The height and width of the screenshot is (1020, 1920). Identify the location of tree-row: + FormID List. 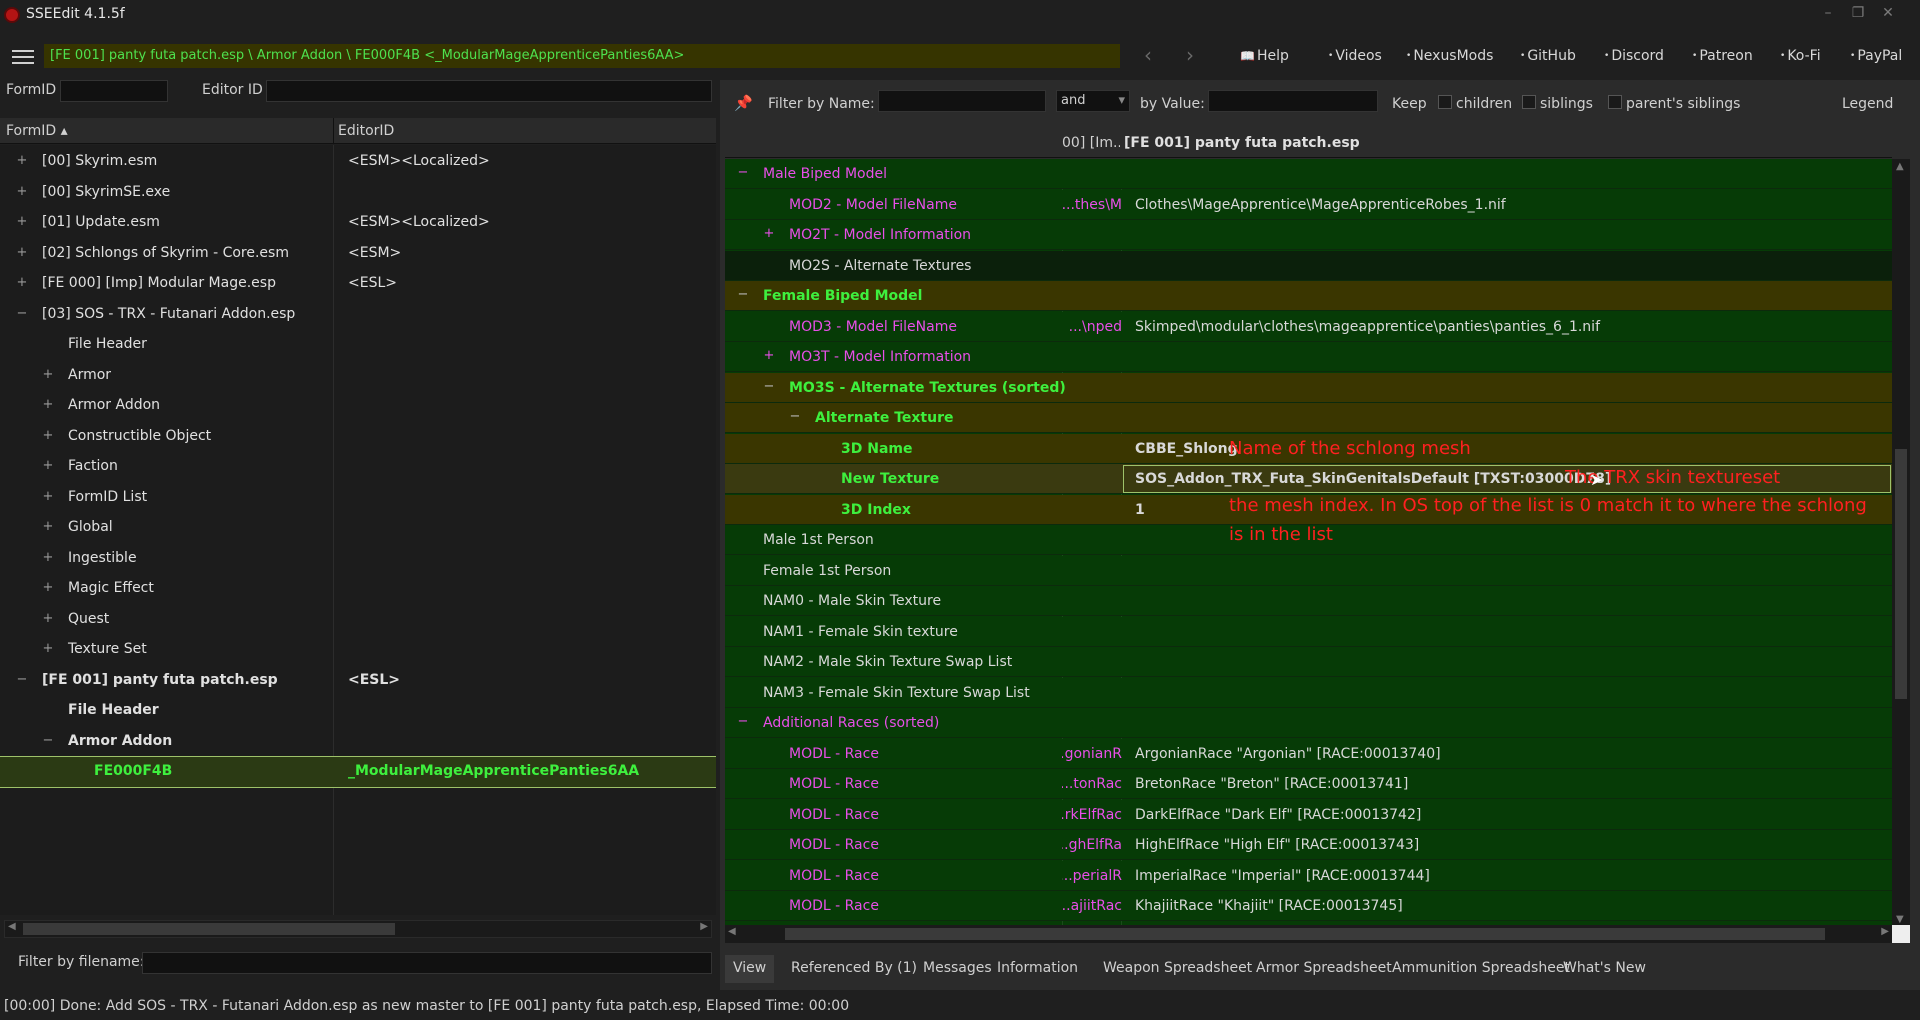
(358, 498).